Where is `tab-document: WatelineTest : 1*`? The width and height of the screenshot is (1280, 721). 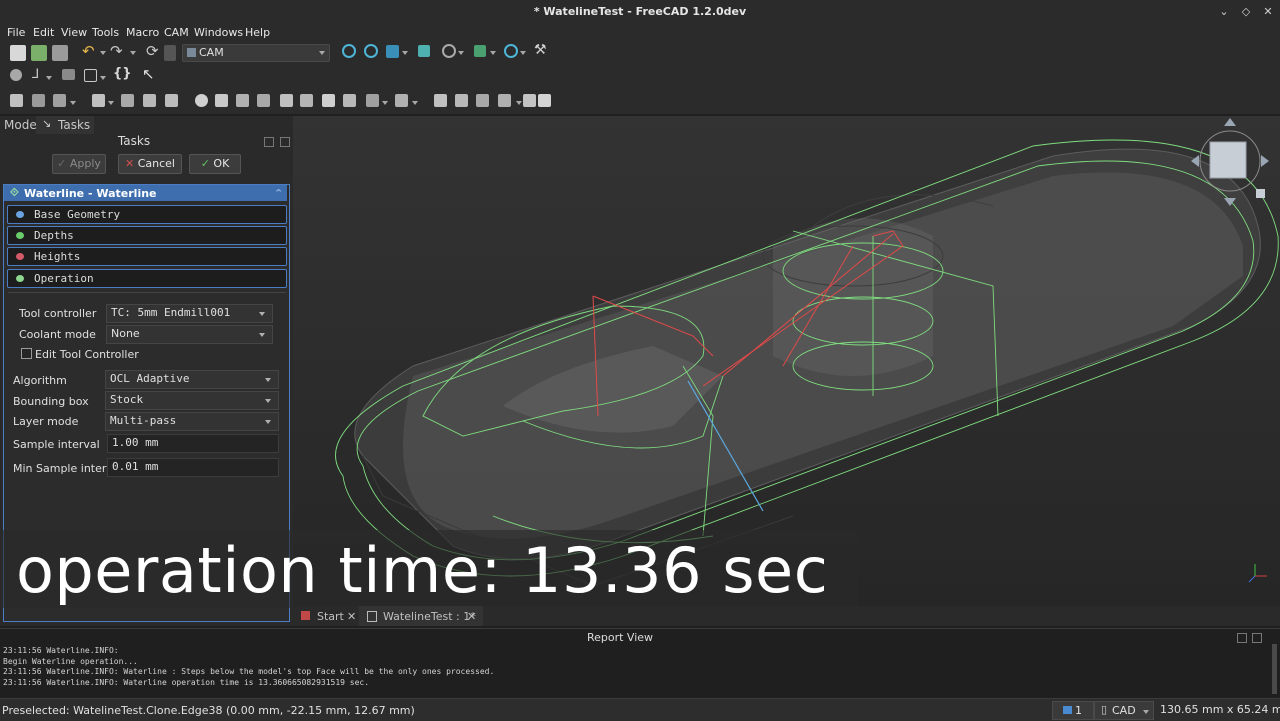 tab-document: WatelineTest : 1* is located at coordinates (429, 616).